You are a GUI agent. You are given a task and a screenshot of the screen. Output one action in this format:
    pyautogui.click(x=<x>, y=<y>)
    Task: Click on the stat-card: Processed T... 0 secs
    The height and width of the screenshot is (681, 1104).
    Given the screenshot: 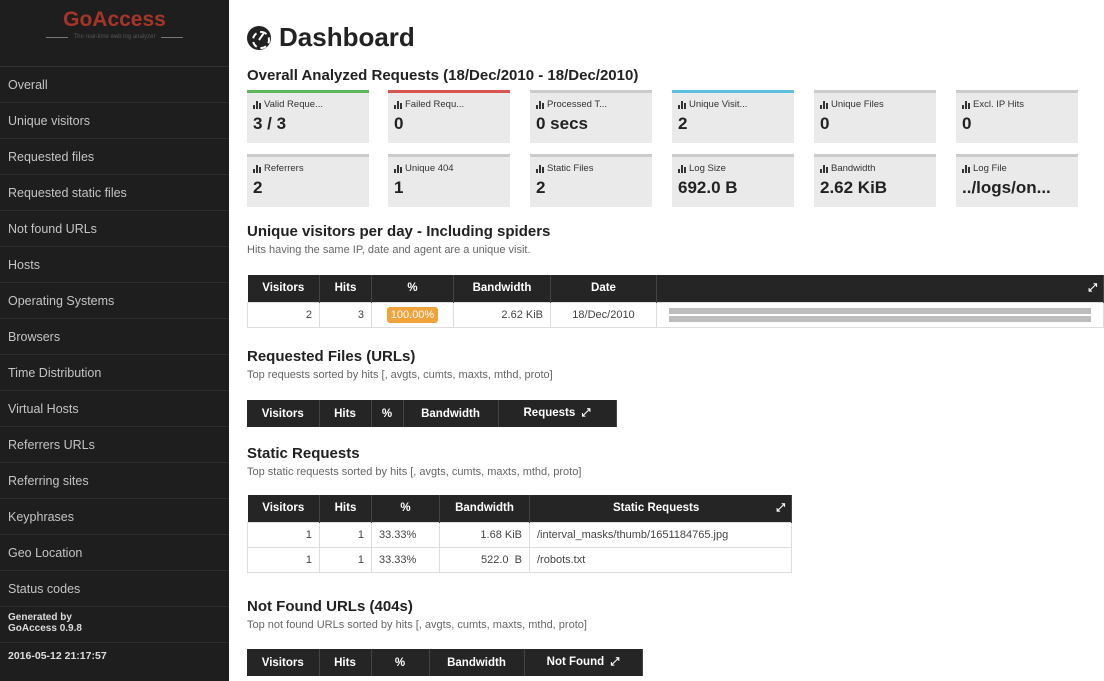 What is the action you would take?
    pyautogui.click(x=591, y=116)
    